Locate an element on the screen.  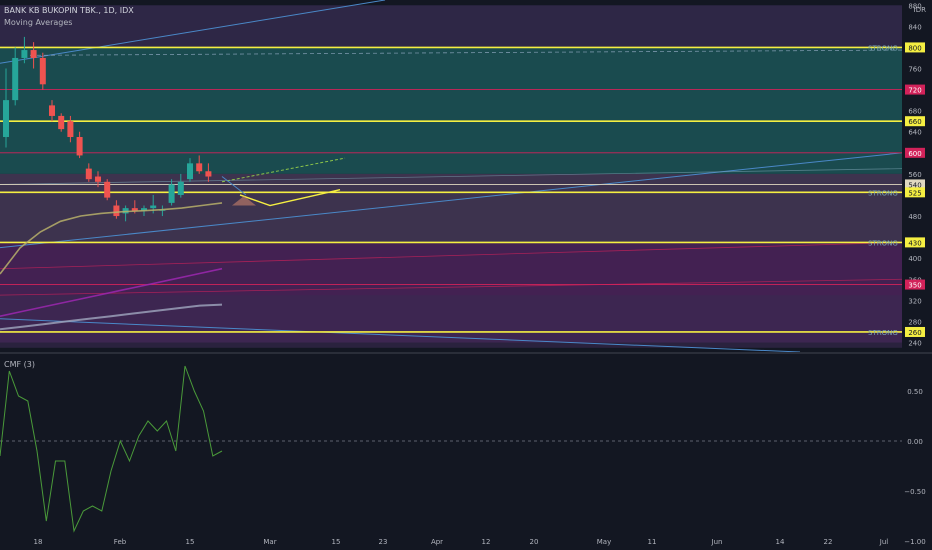
time-tick-7: 12 is located at coordinates (486, 542).